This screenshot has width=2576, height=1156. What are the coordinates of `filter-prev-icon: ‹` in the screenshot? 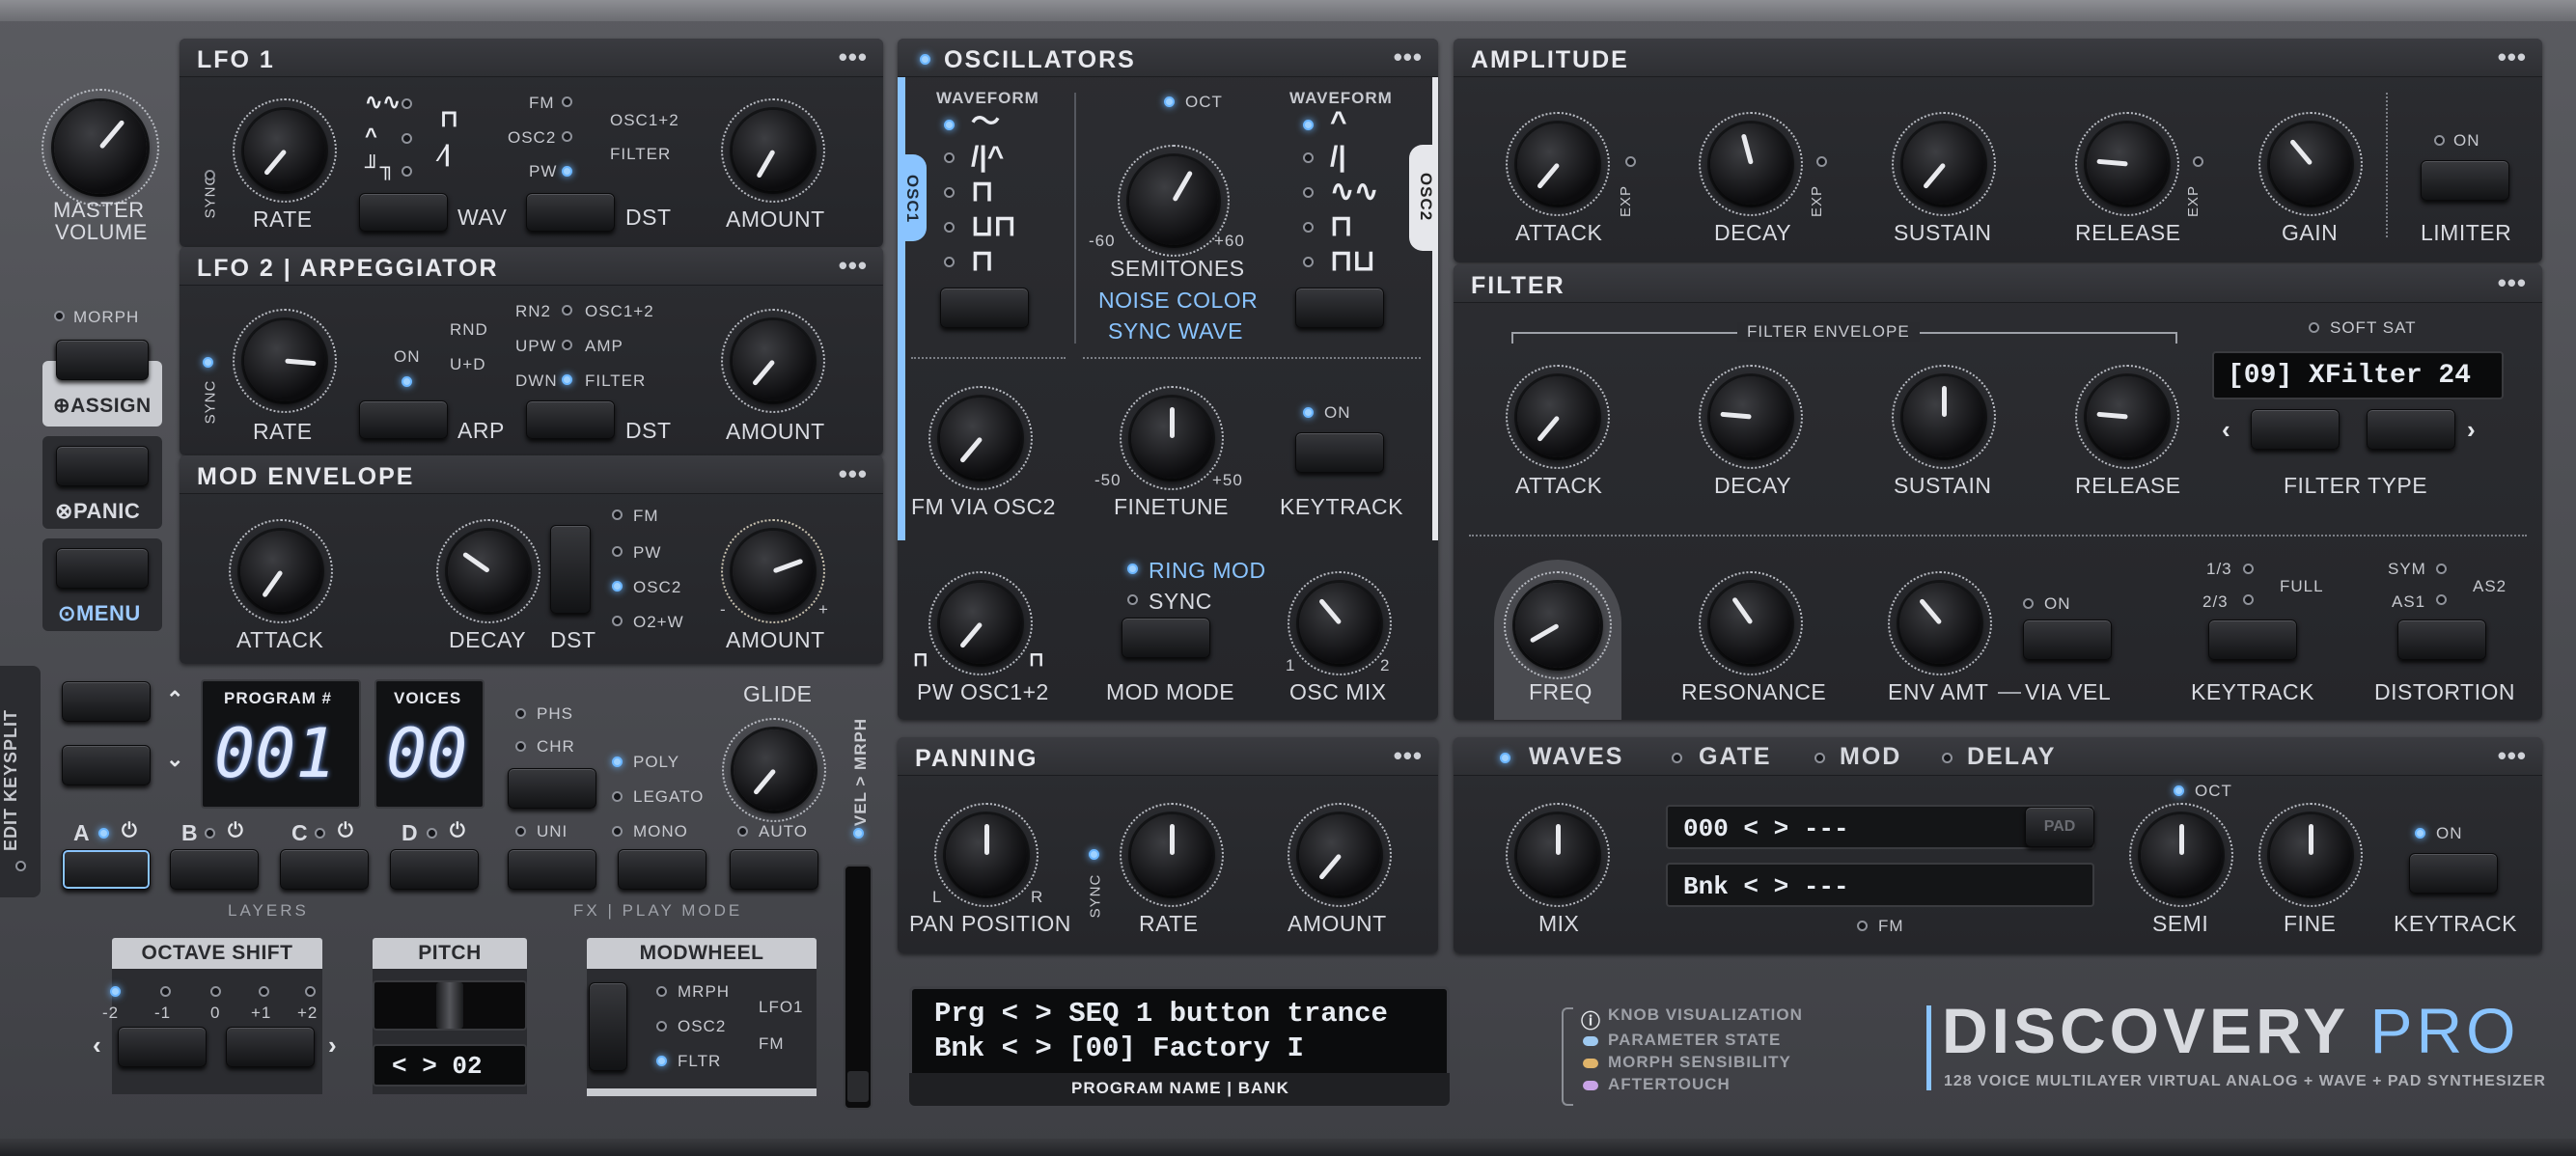 It's located at (2226, 430).